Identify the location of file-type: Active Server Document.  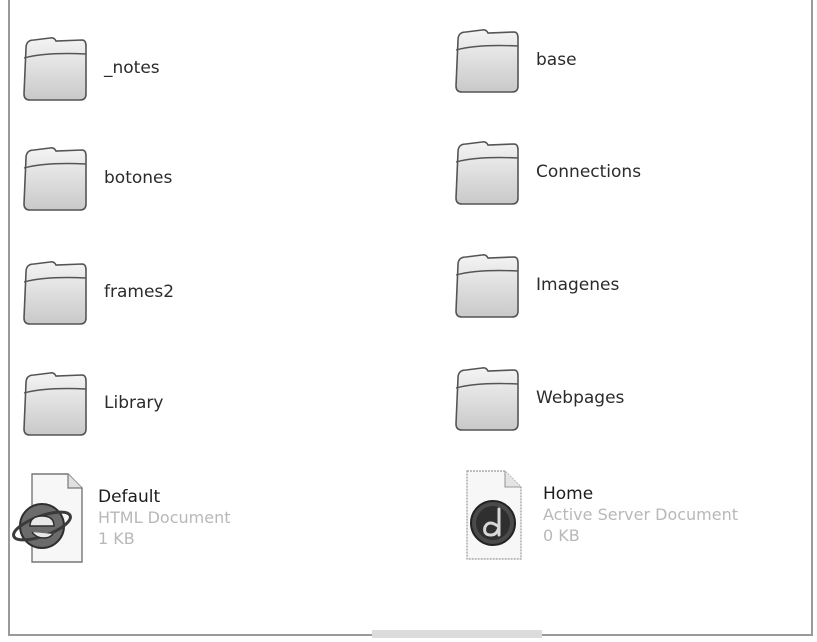
(641, 514).